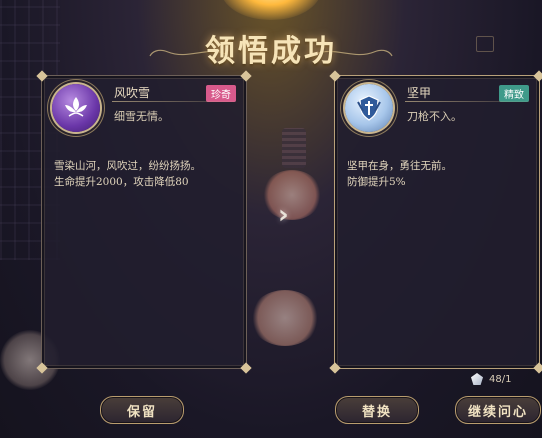  Describe the element at coordinates (500, 379) in the screenshot. I see `counter-value: 48/1` at that location.